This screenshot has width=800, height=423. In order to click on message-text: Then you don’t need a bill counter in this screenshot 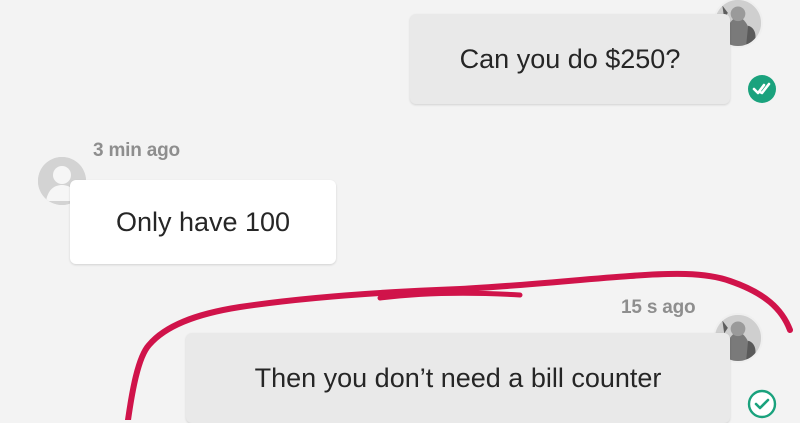, I will do `click(458, 377)`.